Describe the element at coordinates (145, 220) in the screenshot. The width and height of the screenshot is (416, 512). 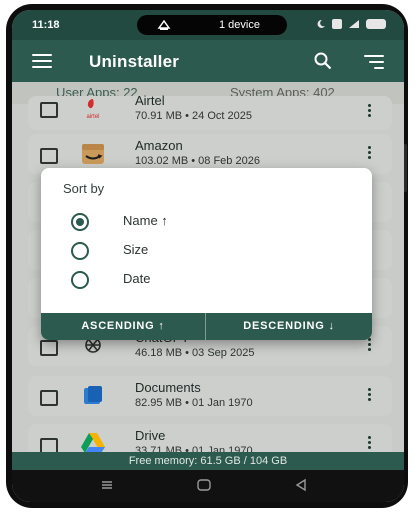
I see `sort-option-label: Name ↑` at that location.